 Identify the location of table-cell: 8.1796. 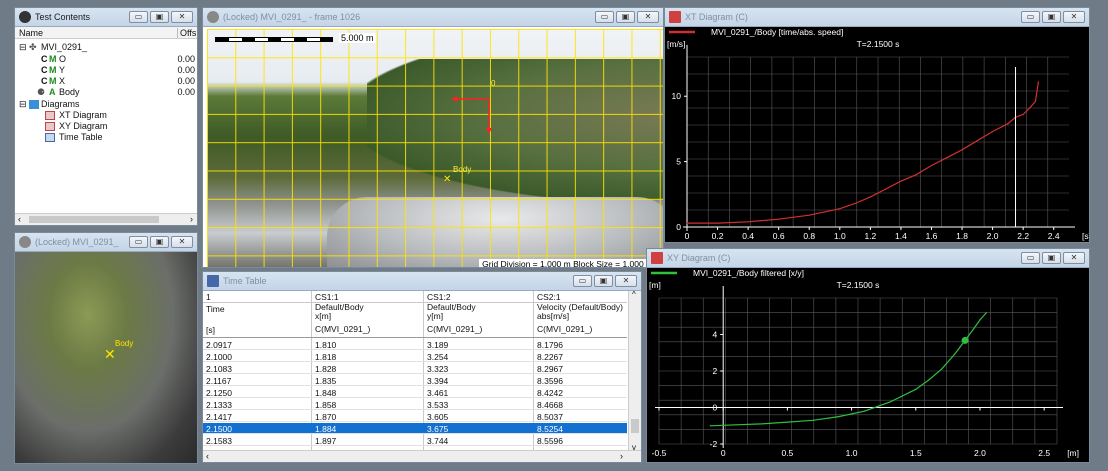
(550, 345).